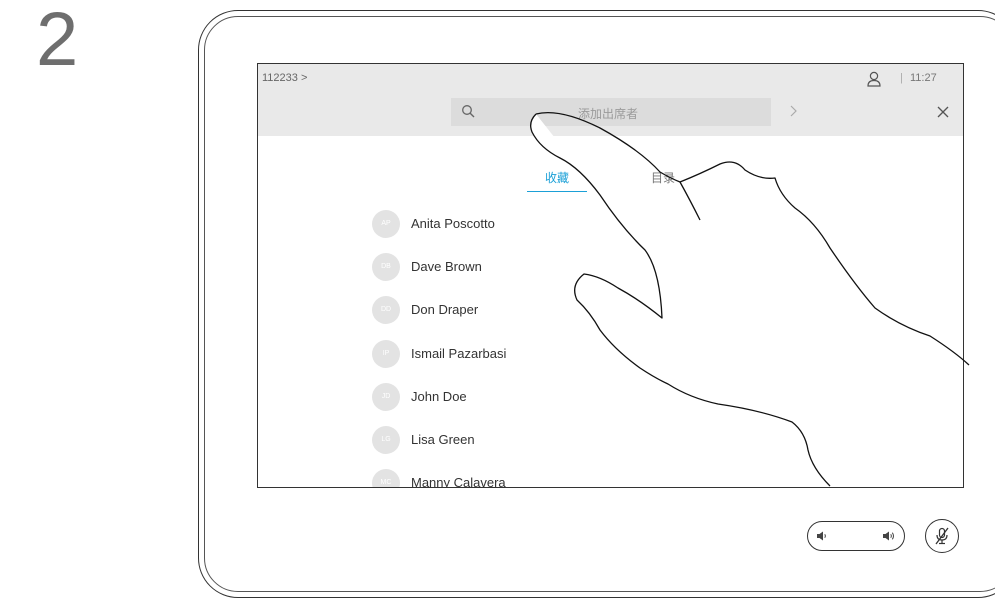 This screenshot has width=995, height=598. Describe the element at coordinates (522, 442) in the screenshot. I see `contact-list-item: LG Lisa Green` at that location.